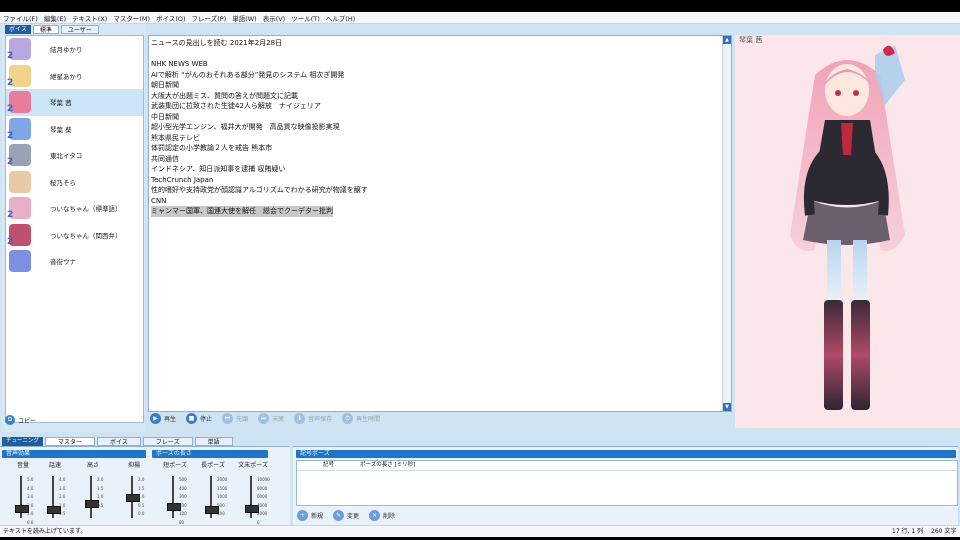  I want to click on status-message: テキストを読み上げています。, so click(45, 531).